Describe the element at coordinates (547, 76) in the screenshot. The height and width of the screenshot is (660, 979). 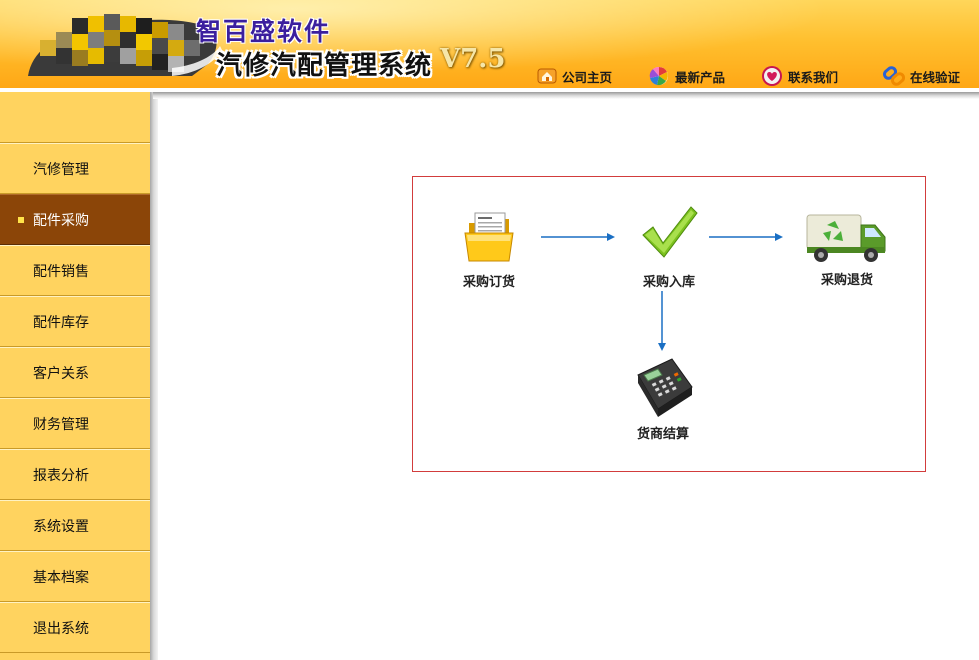
I see `home-icon` at that location.